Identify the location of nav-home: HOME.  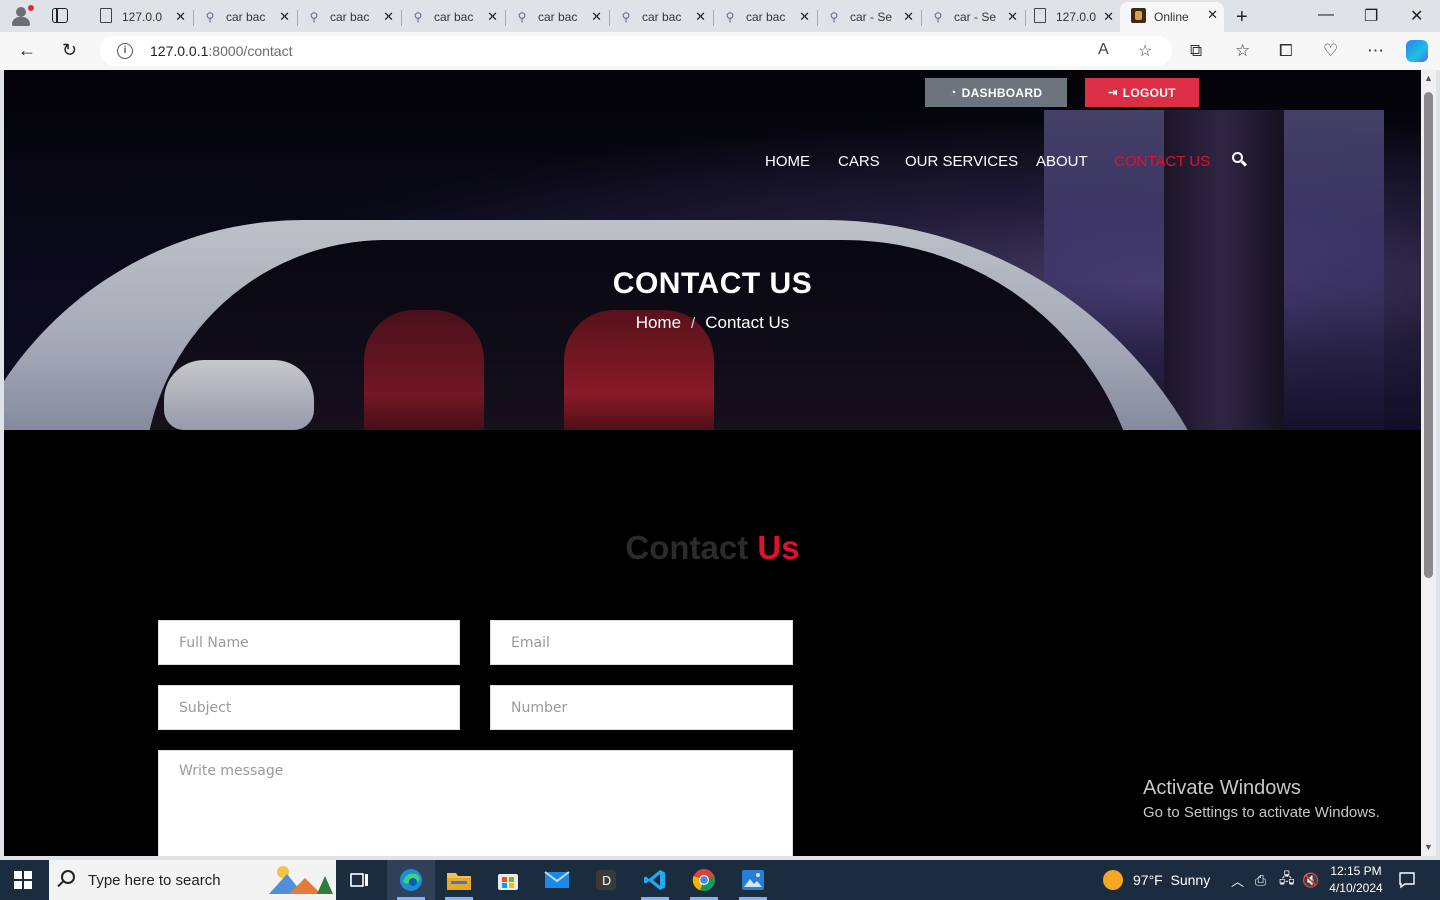
(787, 163).